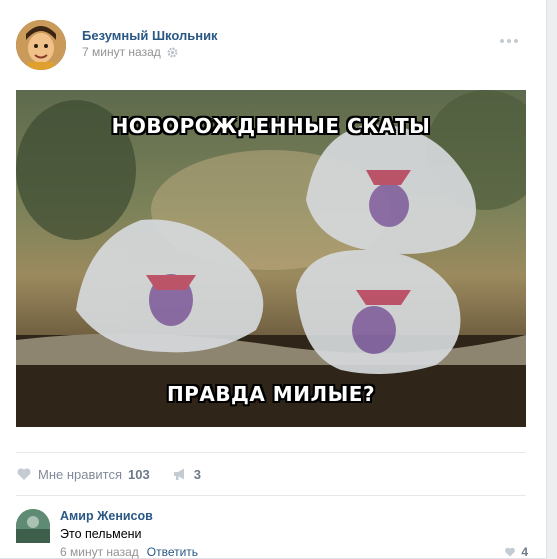 This screenshot has width=557, height=559. Describe the element at coordinates (271, 495) in the screenshot. I see `comments-divider` at that location.